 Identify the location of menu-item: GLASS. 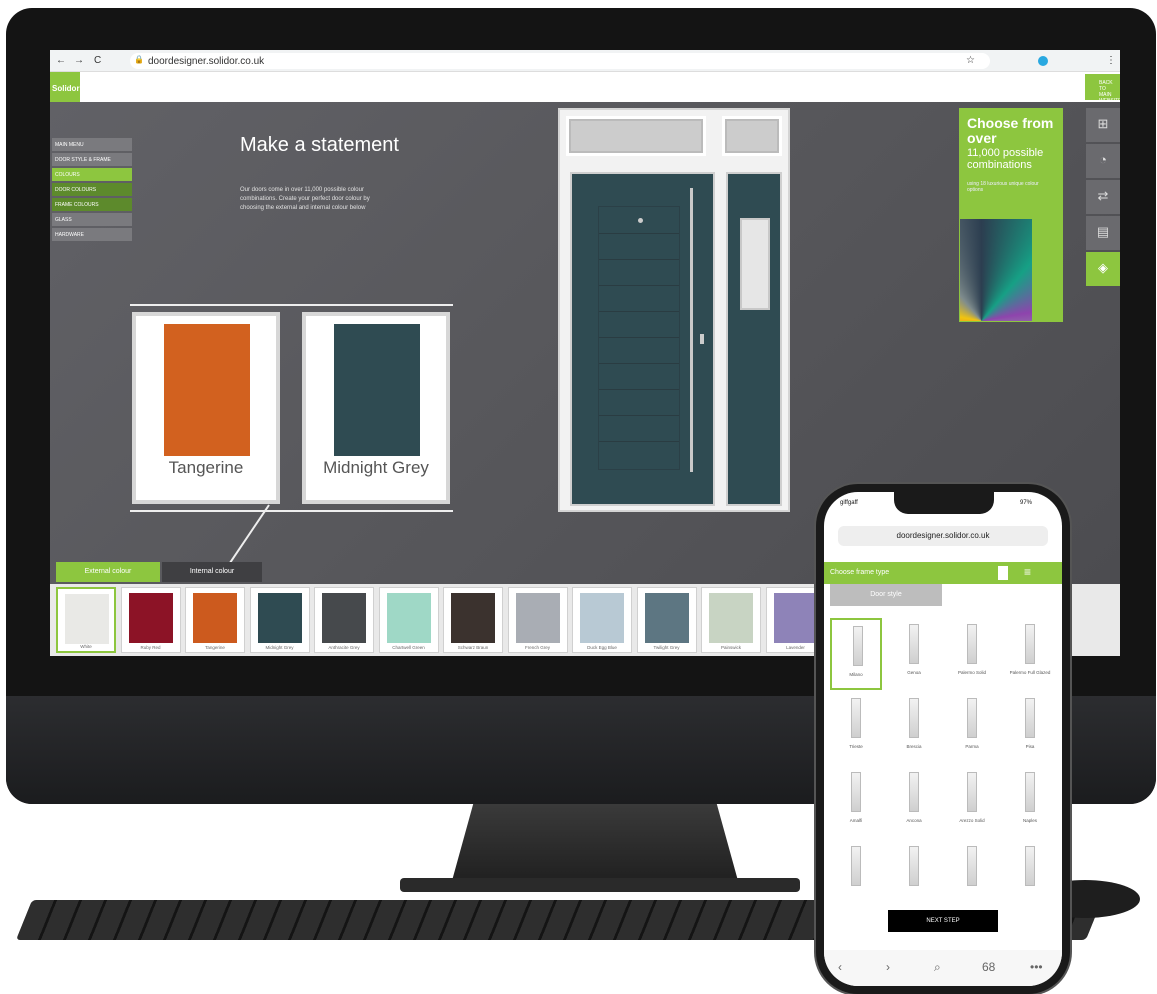
(92, 219).